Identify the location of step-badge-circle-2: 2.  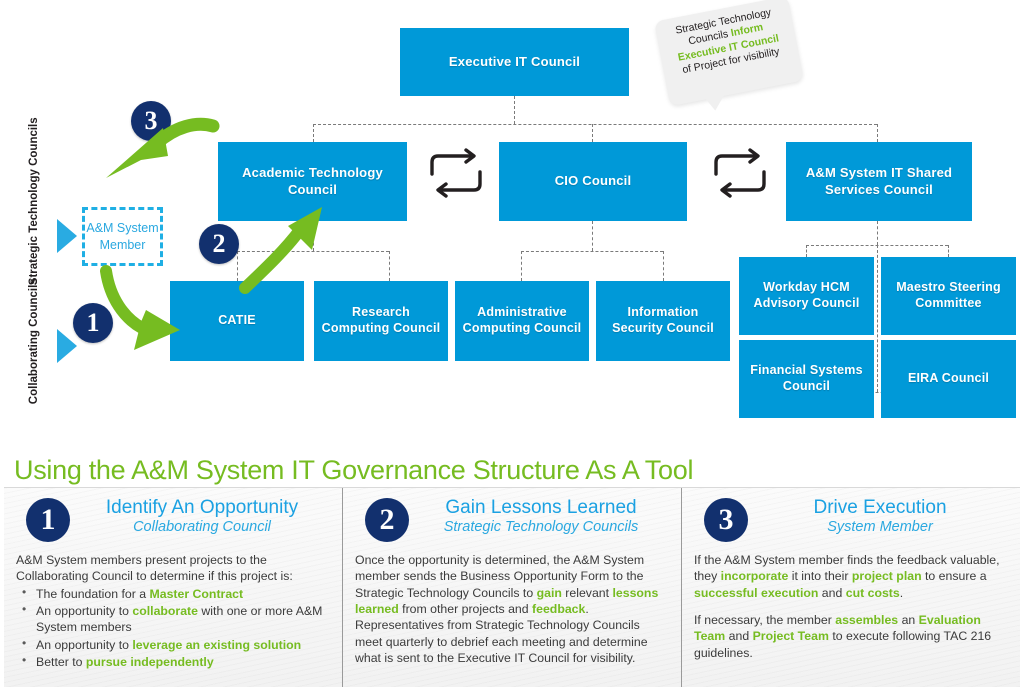
(387, 520).